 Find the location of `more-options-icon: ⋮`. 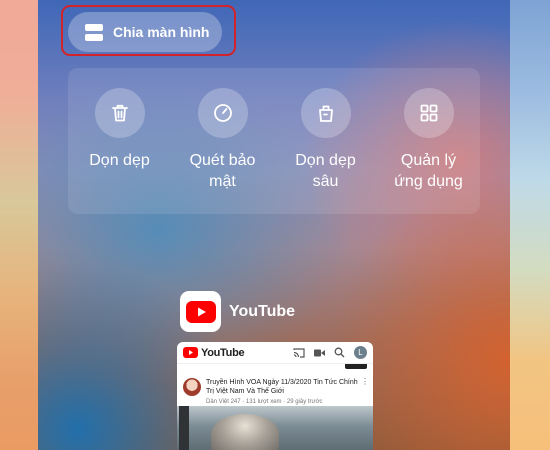

more-options-icon: ⋮ is located at coordinates (365, 381).